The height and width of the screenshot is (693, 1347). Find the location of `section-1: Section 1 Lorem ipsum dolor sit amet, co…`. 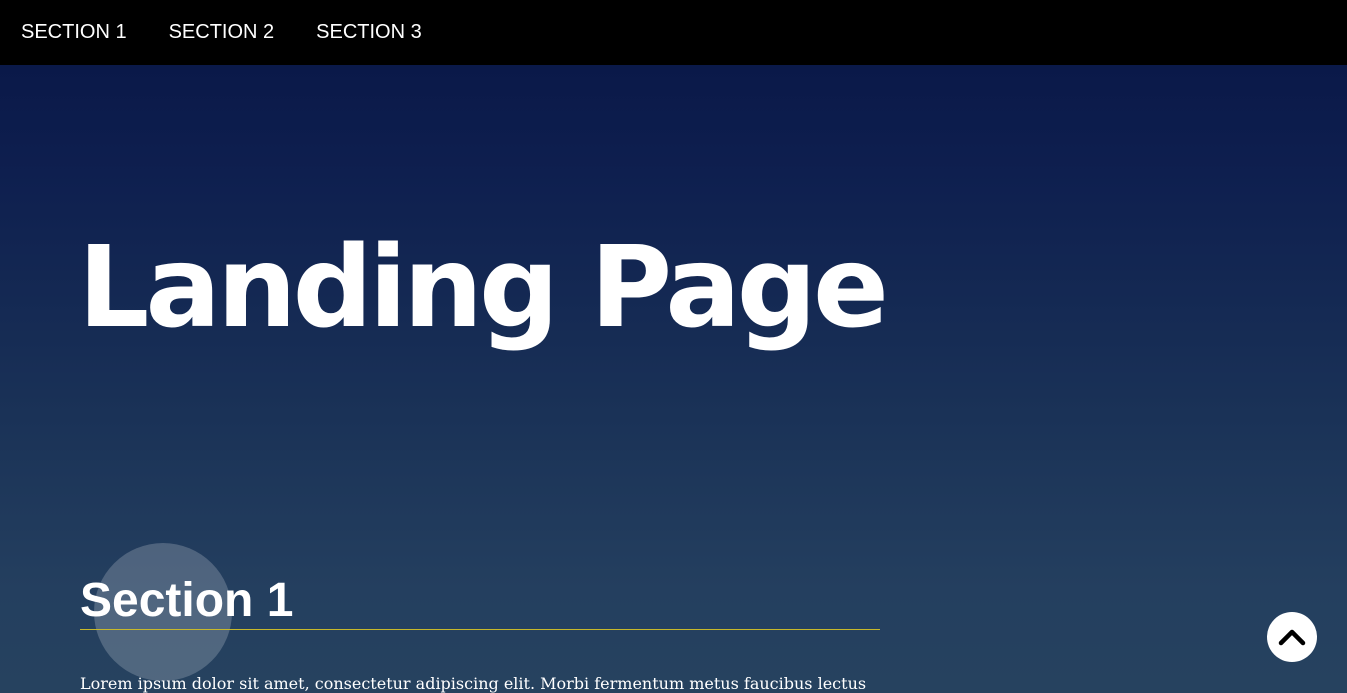

section-1: Section 1 Lorem ipsum dolor sit amet, co… is located at coordinates (480, 626).